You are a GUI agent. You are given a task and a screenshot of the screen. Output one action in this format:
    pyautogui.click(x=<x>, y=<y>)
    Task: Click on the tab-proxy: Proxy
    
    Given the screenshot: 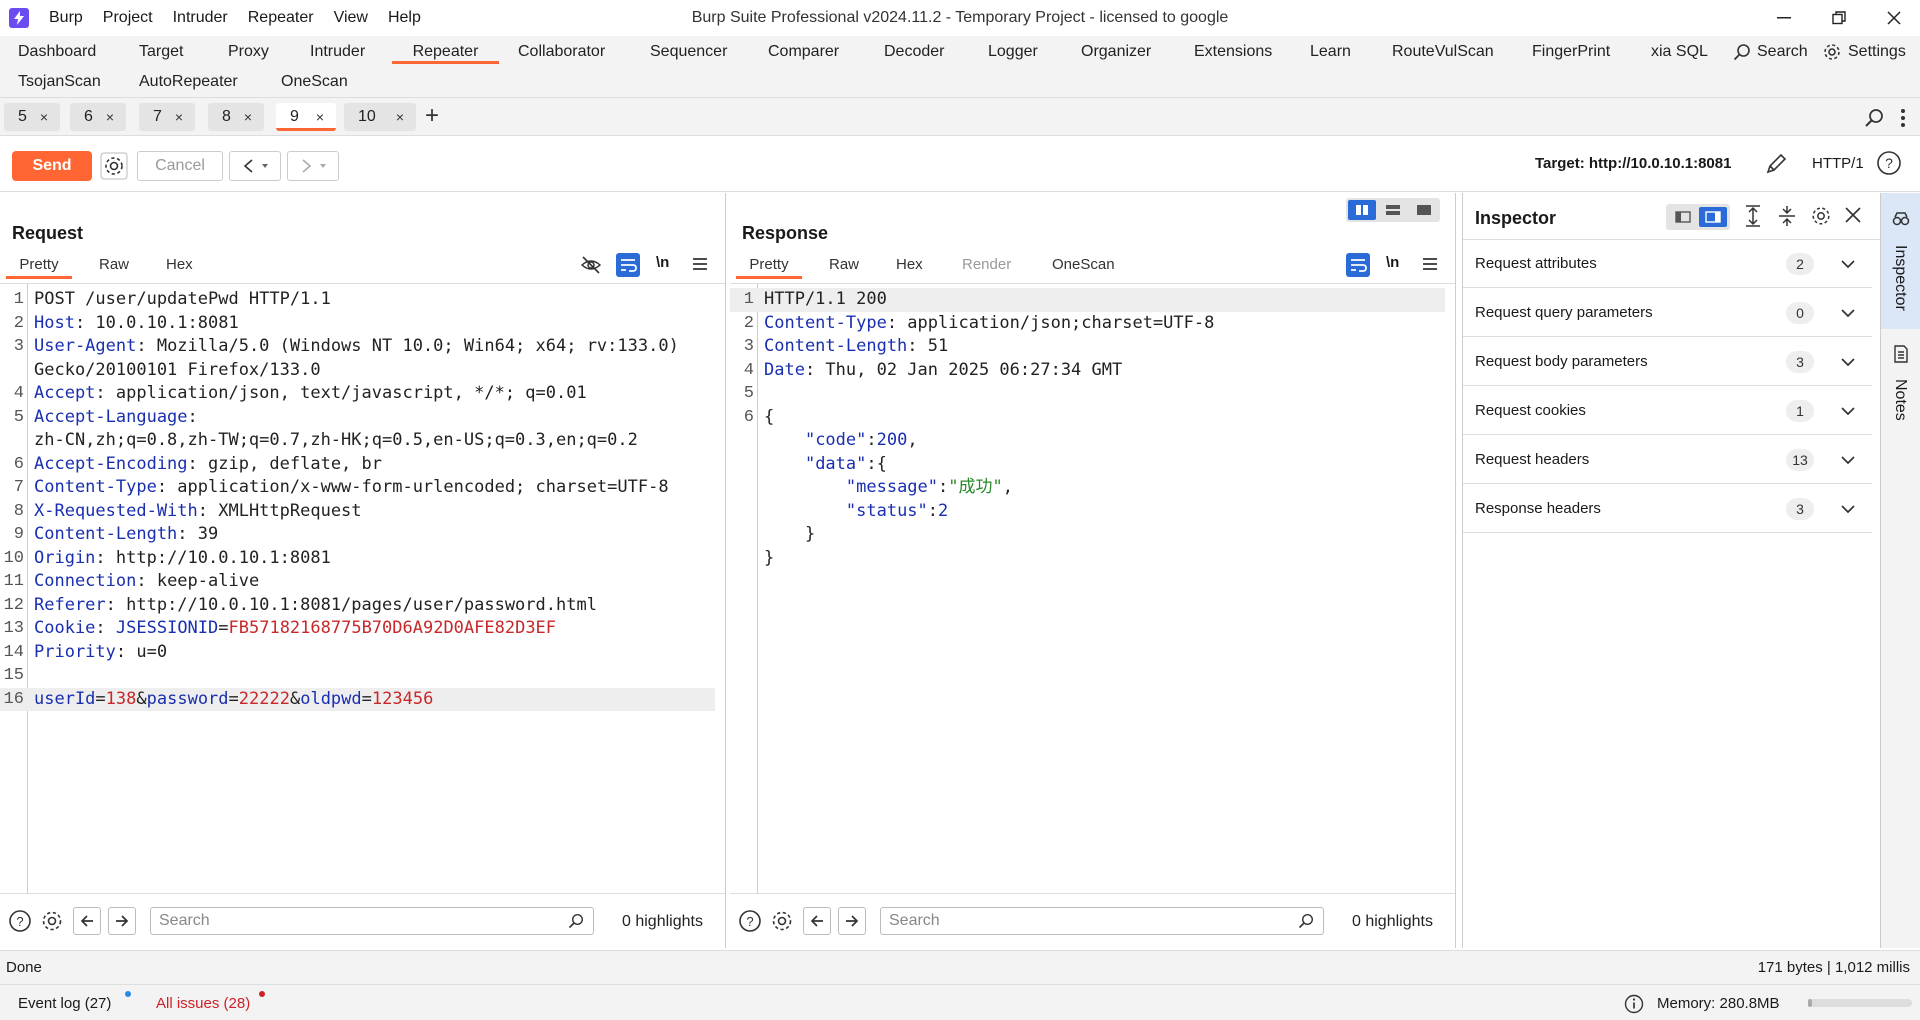 What is the action you would take?
    pyautogui.click(x=248, y=52)
    